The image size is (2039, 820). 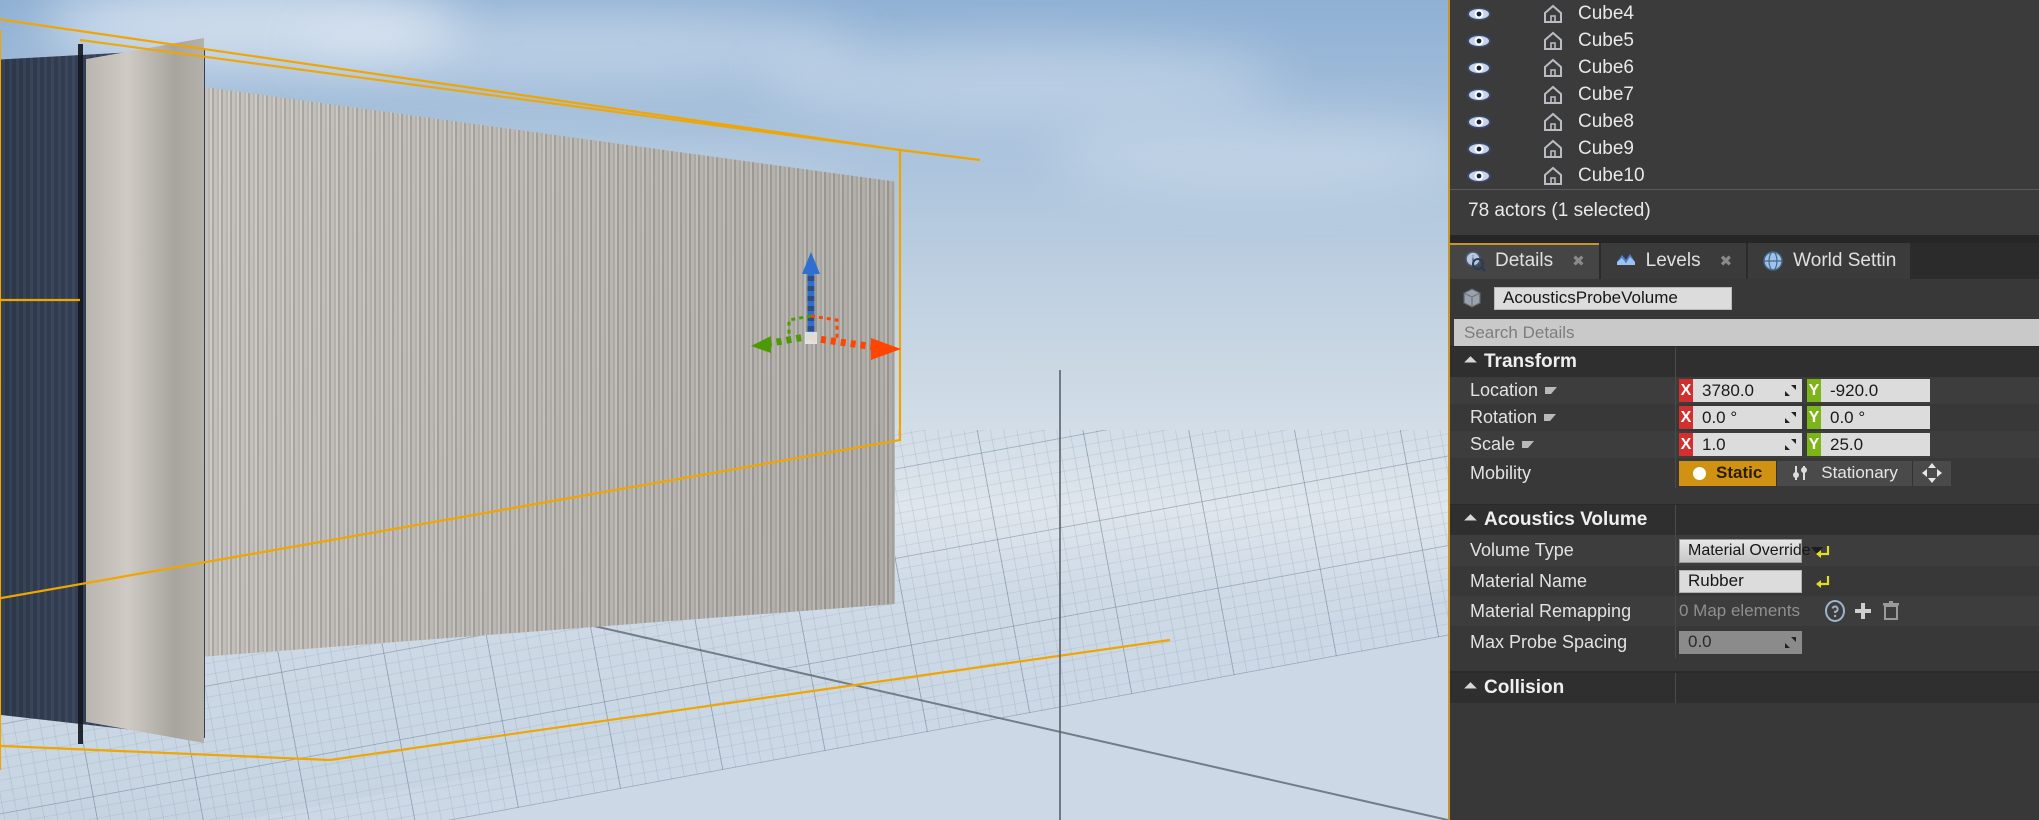 I want to click on mobility-option-static: Static, so click(x=1728, y=473).